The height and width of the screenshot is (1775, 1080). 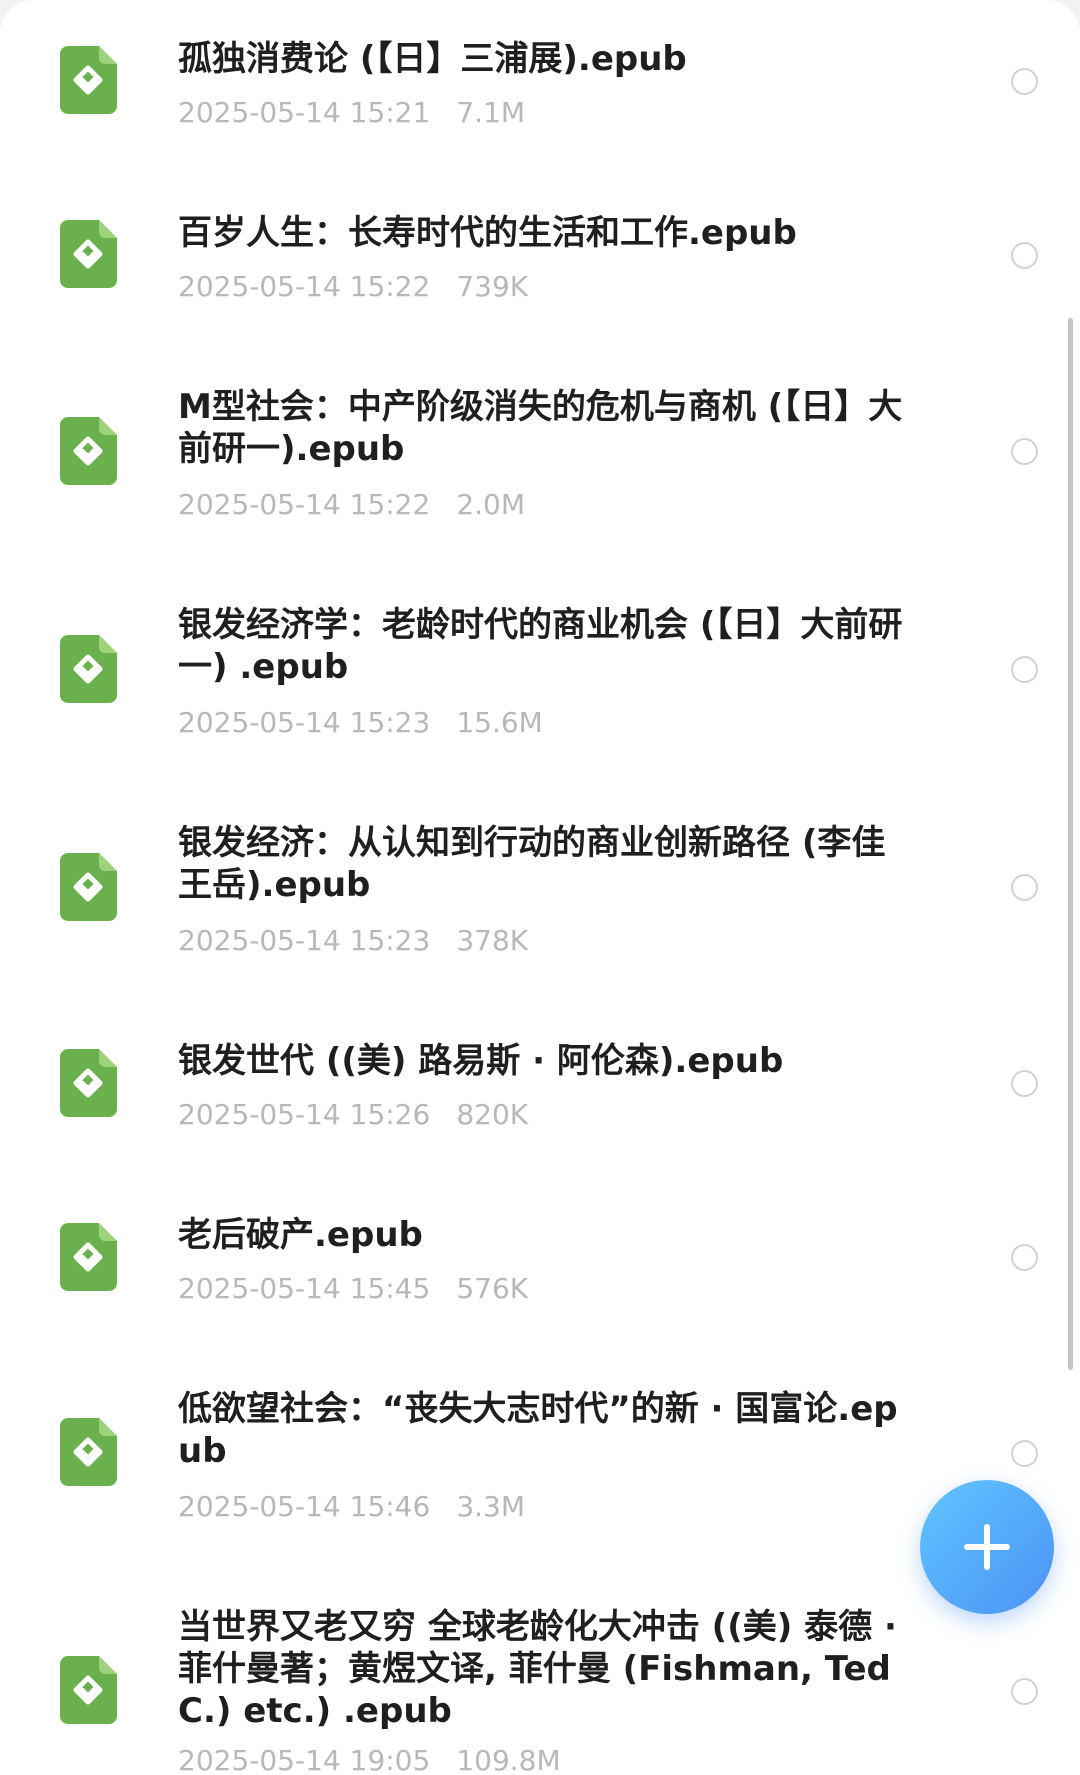 I want to click on file-size: 820K, so click(x=492, y=1114).